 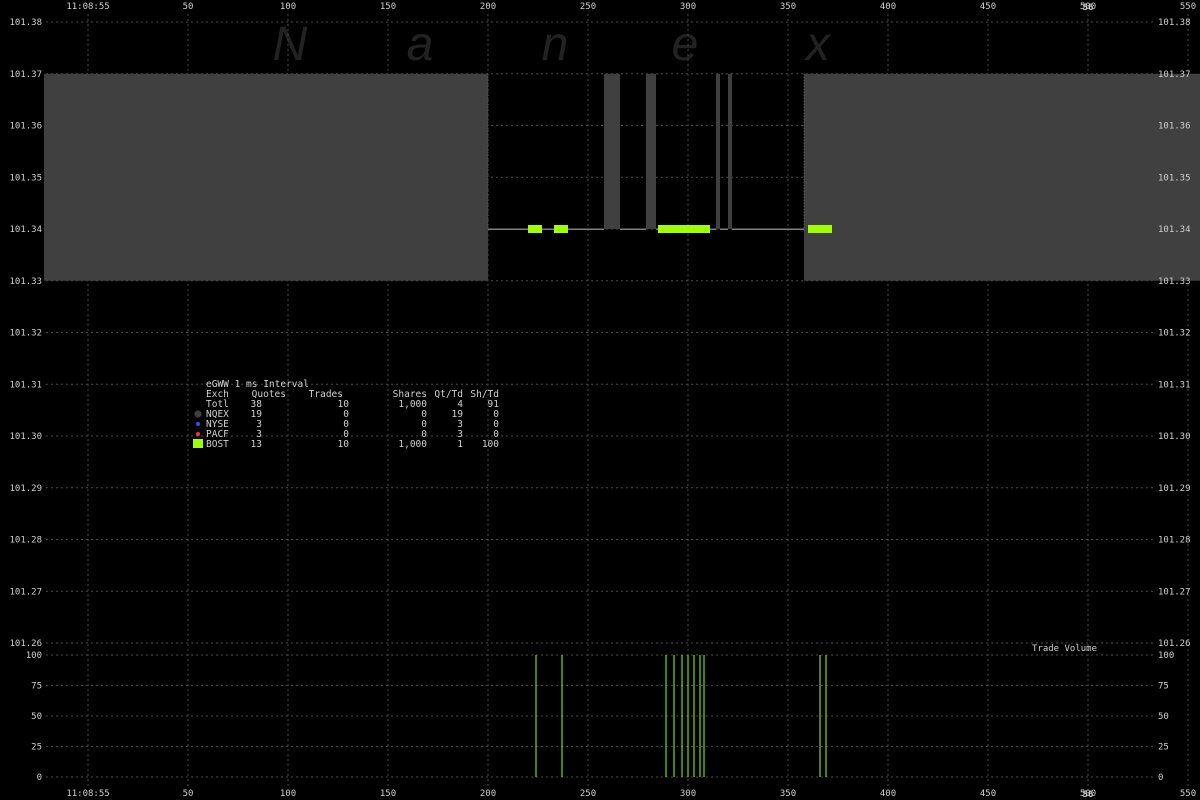 What do you see at coordinates (1174, 230) in the screenshot?
I see `price-tick-label-right: 101.34` at bounding box center [1174, 230].